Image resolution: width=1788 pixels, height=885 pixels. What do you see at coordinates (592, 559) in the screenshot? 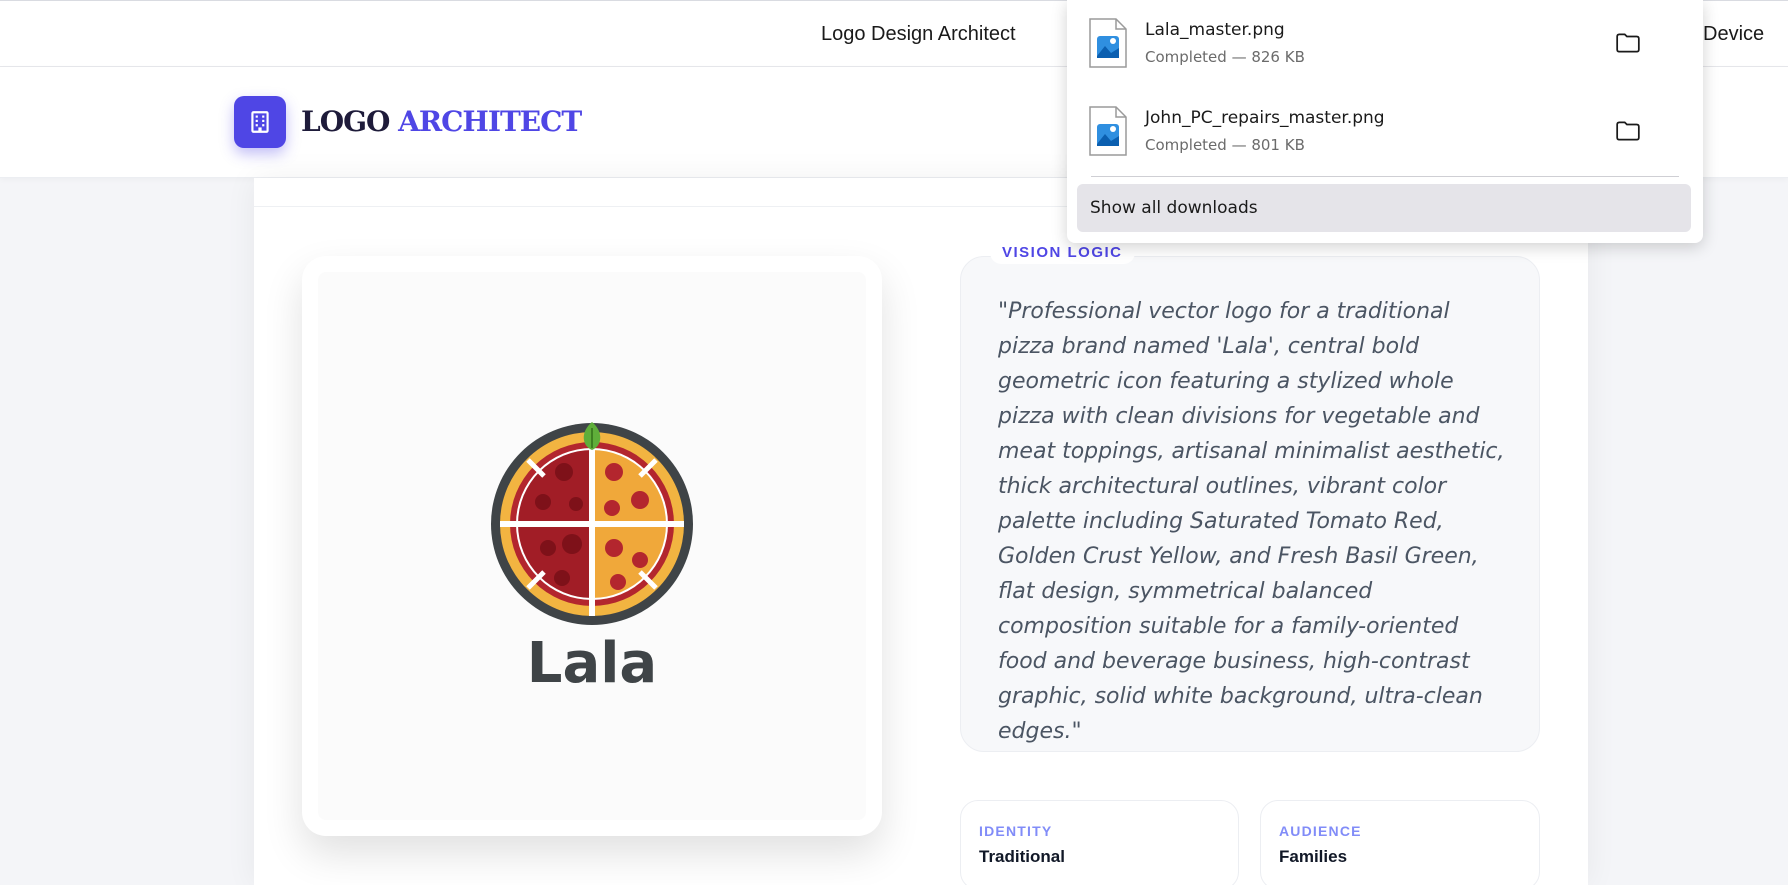
I see `pizza-logo-icon: Lala` at bounding box center [592, 559].